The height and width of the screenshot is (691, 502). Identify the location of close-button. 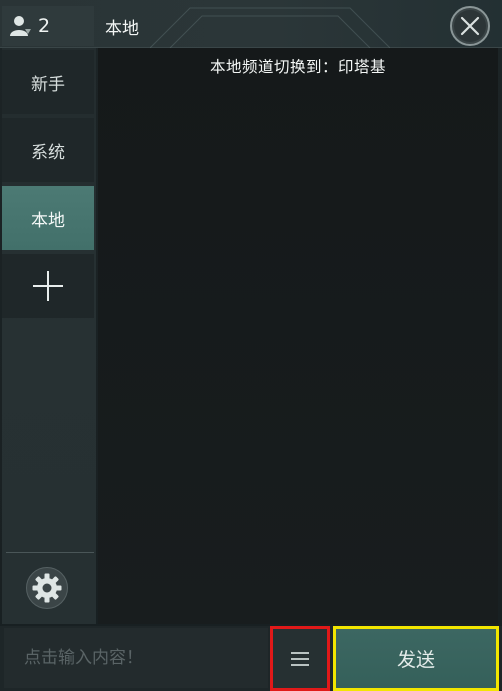
(470, 26).